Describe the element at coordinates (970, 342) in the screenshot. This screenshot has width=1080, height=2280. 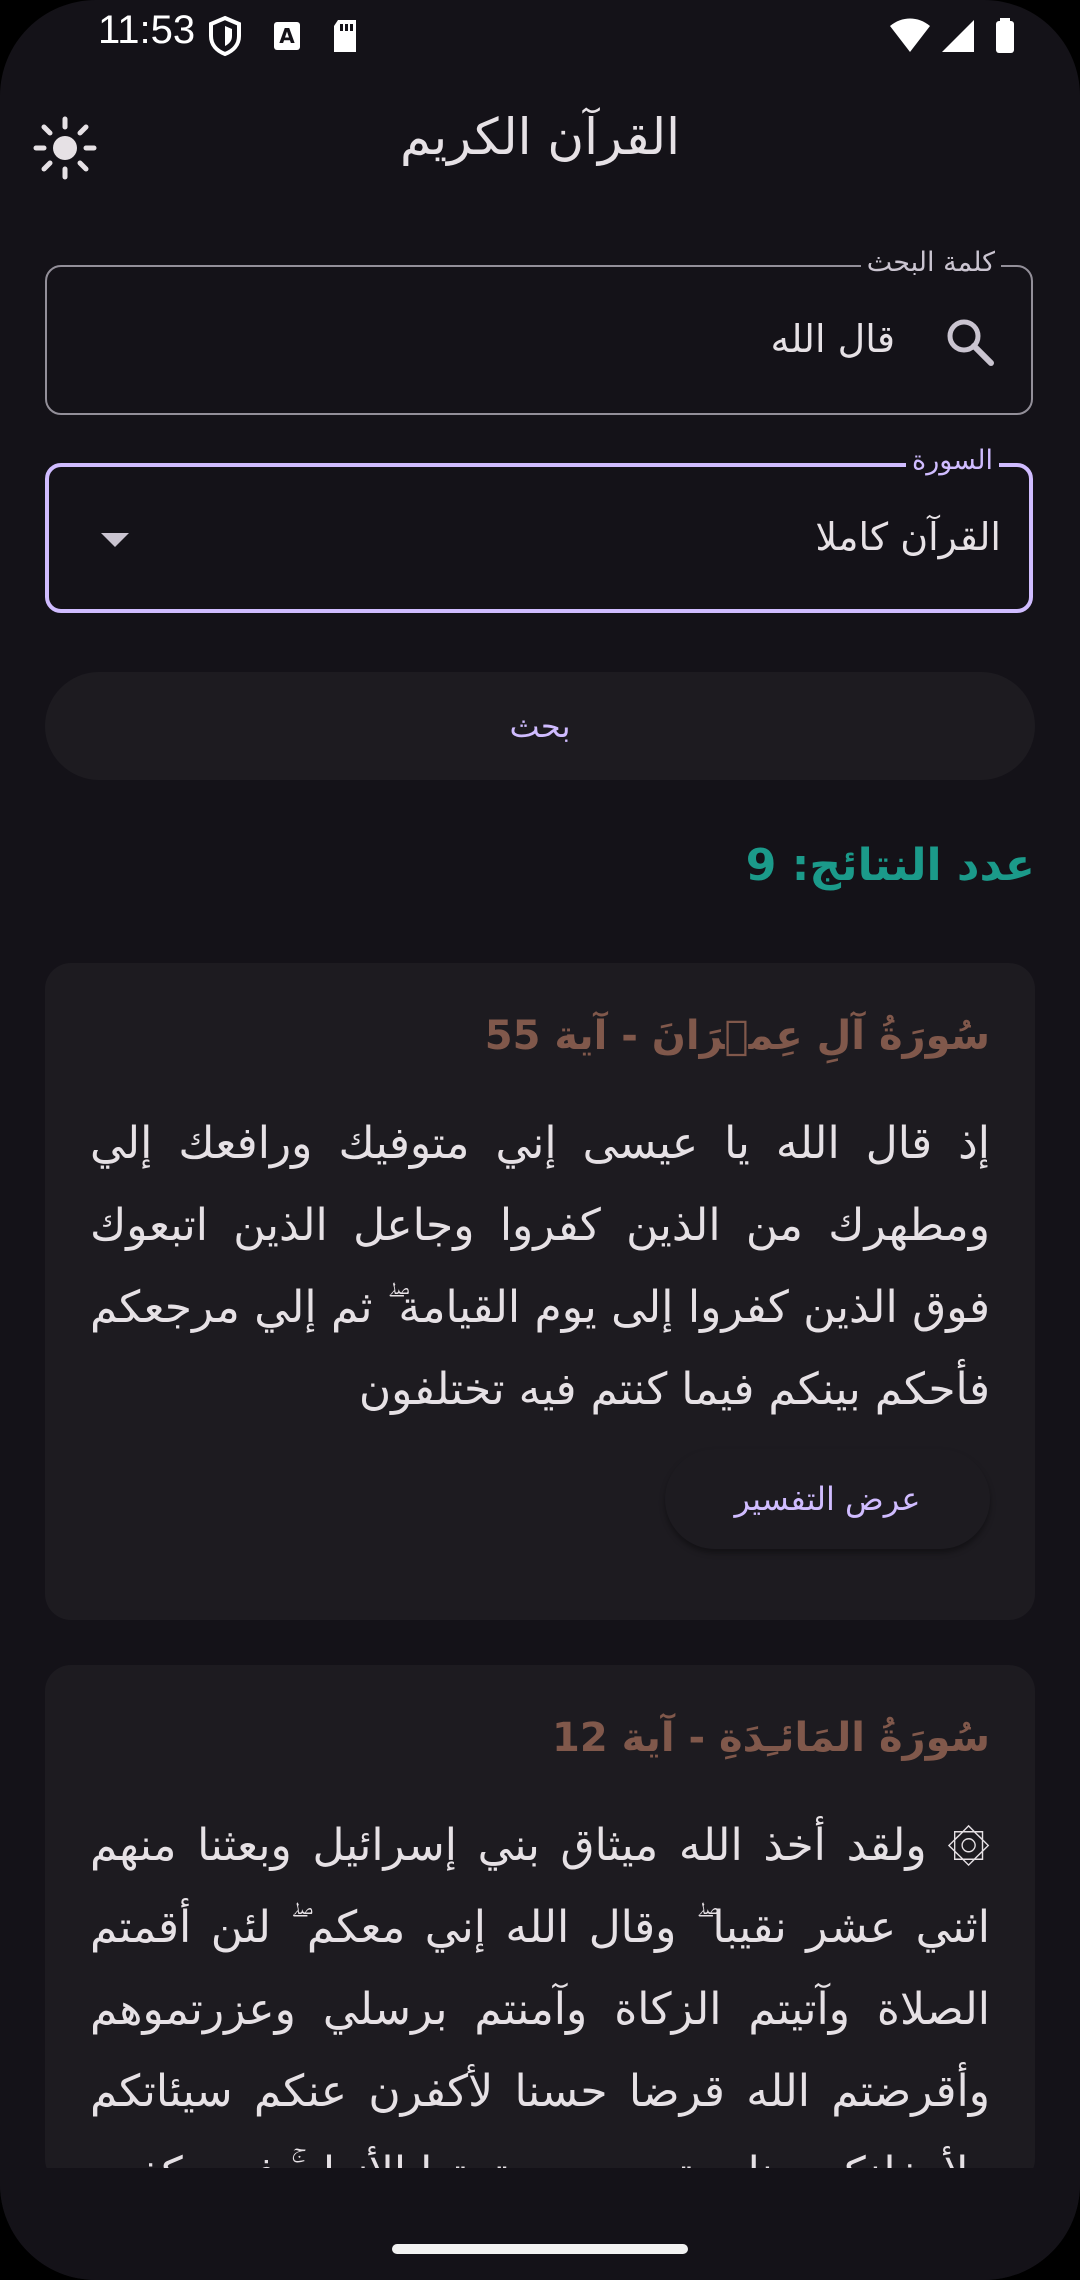
I see `search-icon` at that location.